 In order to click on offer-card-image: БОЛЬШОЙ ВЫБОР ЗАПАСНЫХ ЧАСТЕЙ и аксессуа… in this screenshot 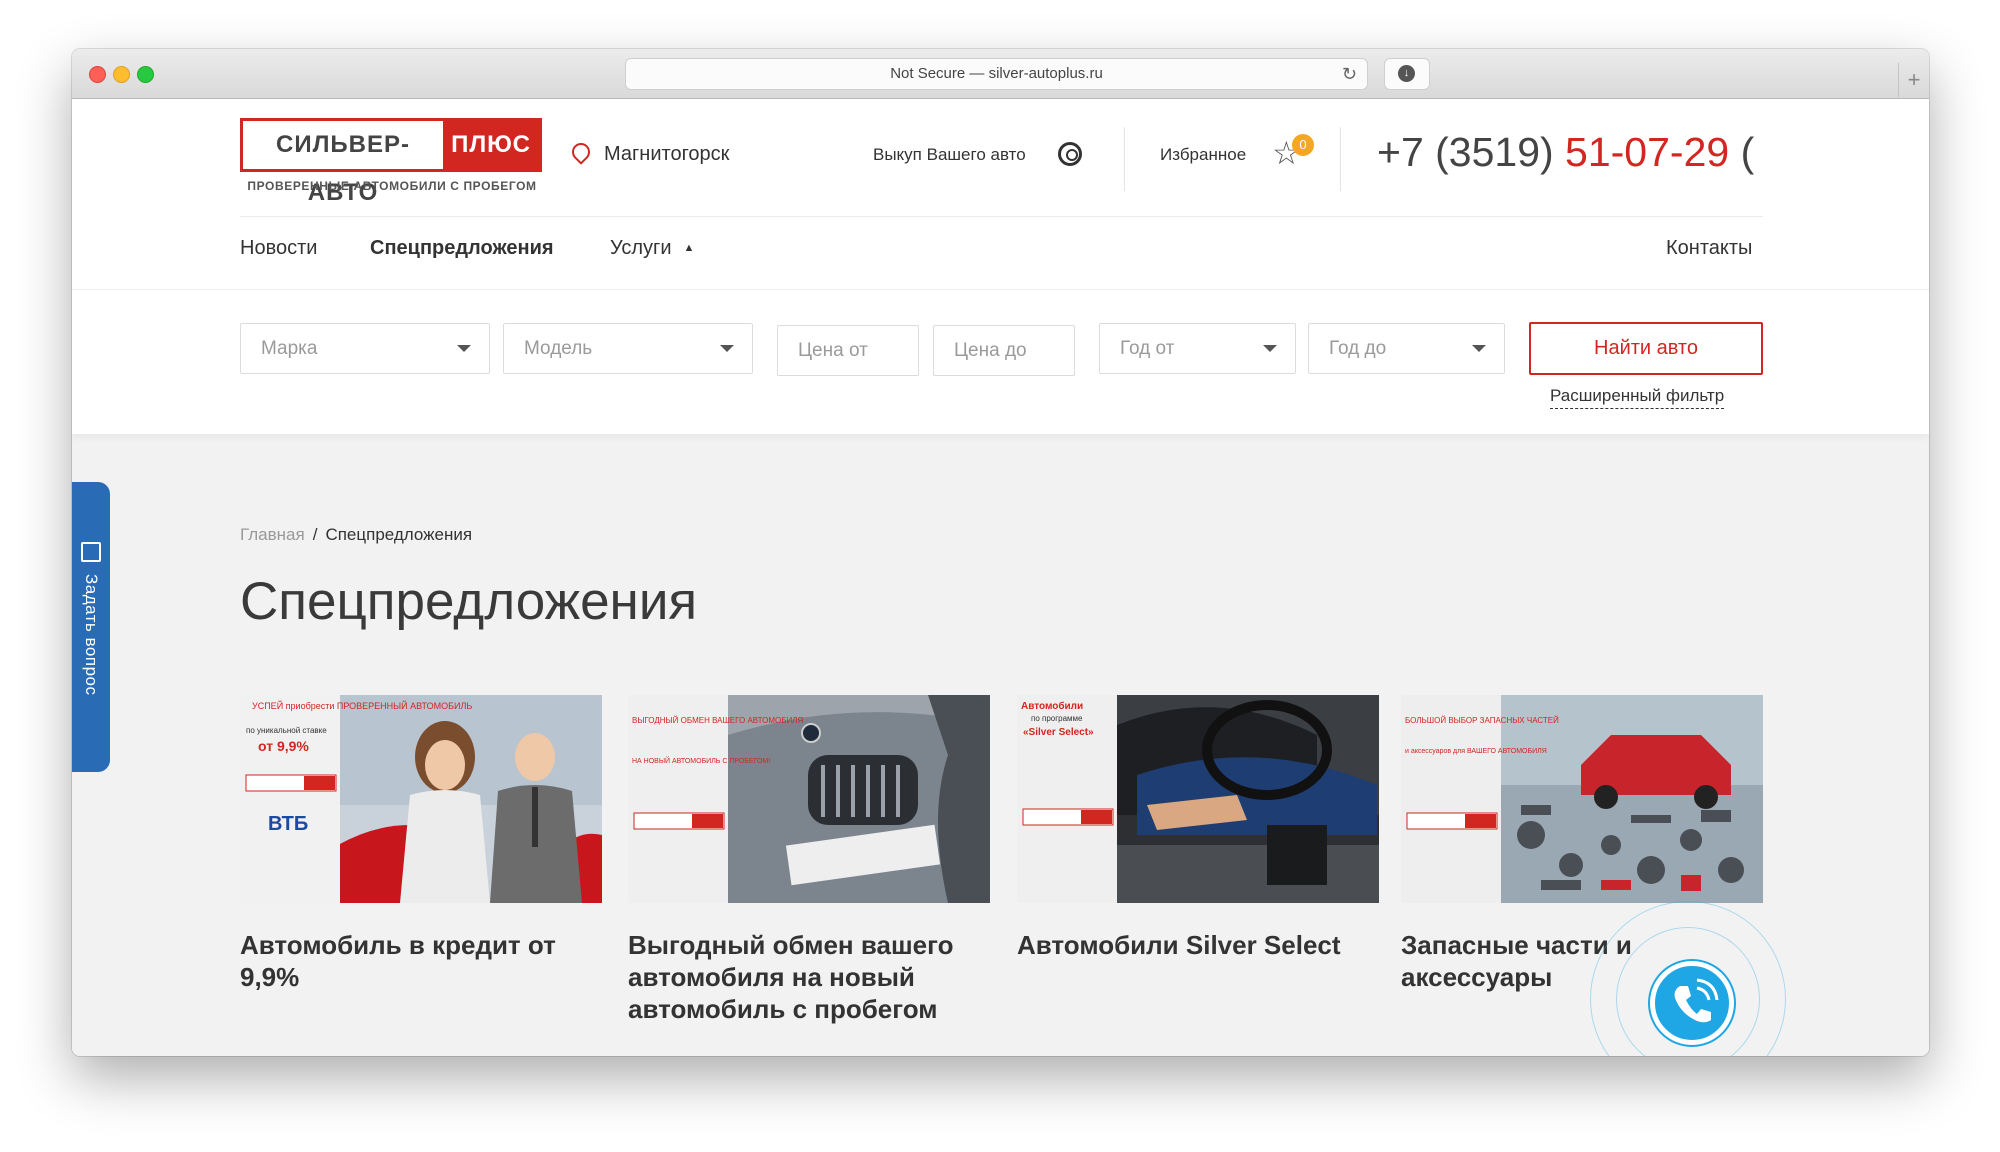, I will do `click(1582, 799)`.